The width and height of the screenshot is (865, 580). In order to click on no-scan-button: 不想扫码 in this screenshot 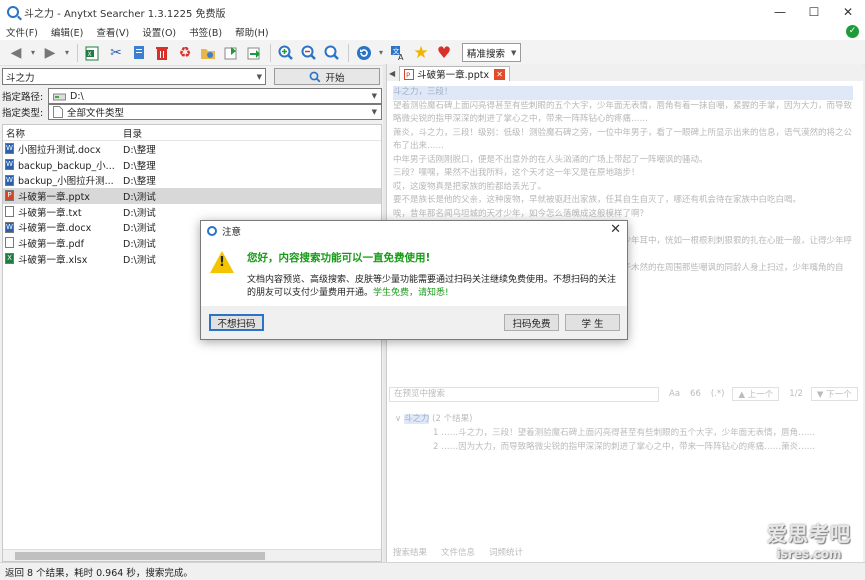, I will do `click(236, 322)`.